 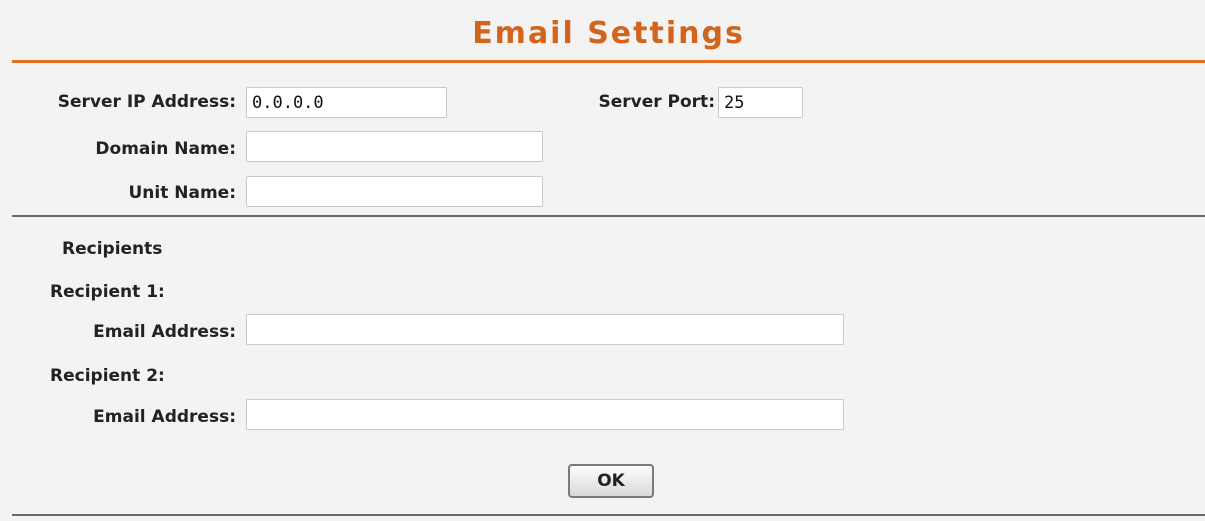 I want to click on unit-name-label: Unit Name:, so click(x=182, y=193).